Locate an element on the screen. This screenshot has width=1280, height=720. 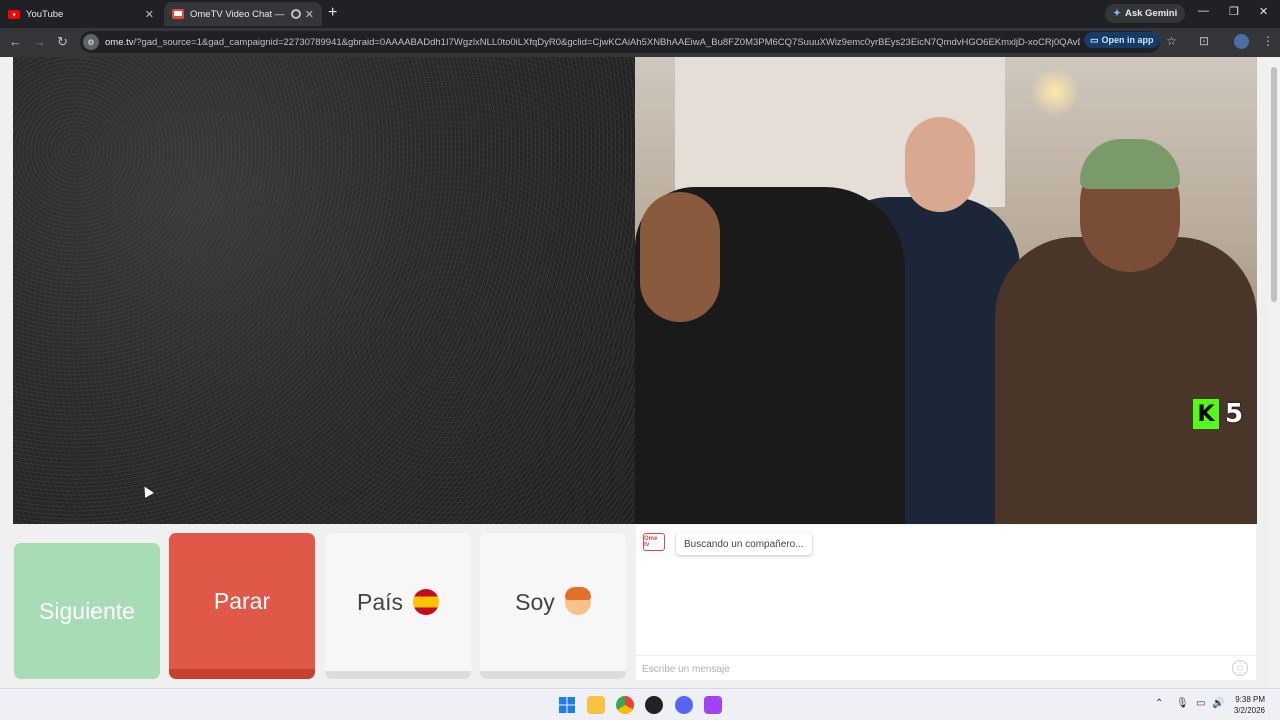
kick-number: 5 is located at coordinates (1234, 414).